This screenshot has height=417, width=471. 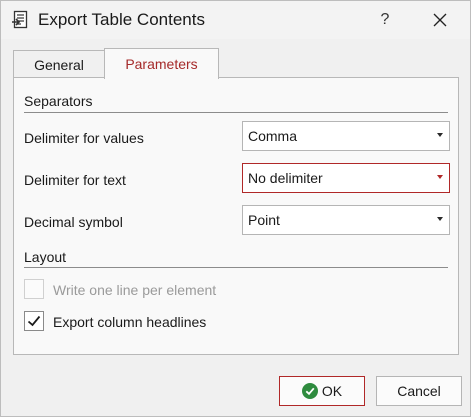 What do you see at coordinates (273, 136) in the screenshot?
I see `delimiter-values-value: Comma` at bounding box center [273, 136].